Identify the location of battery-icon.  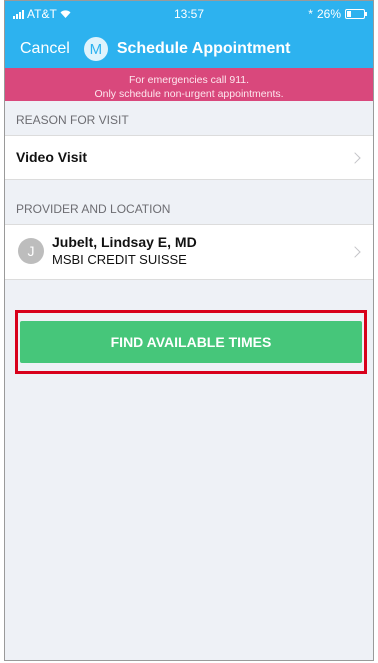
(356, 14).